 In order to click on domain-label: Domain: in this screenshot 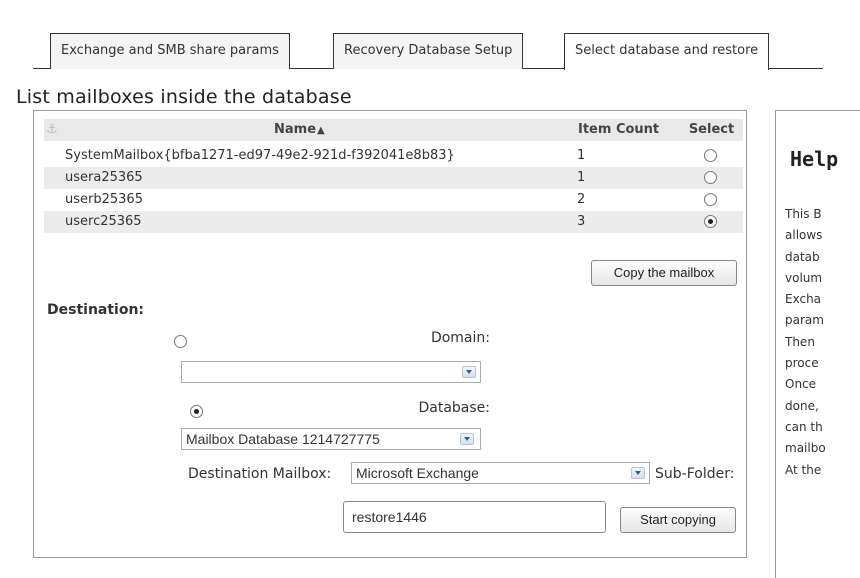, I will do `click(460, 338)`.